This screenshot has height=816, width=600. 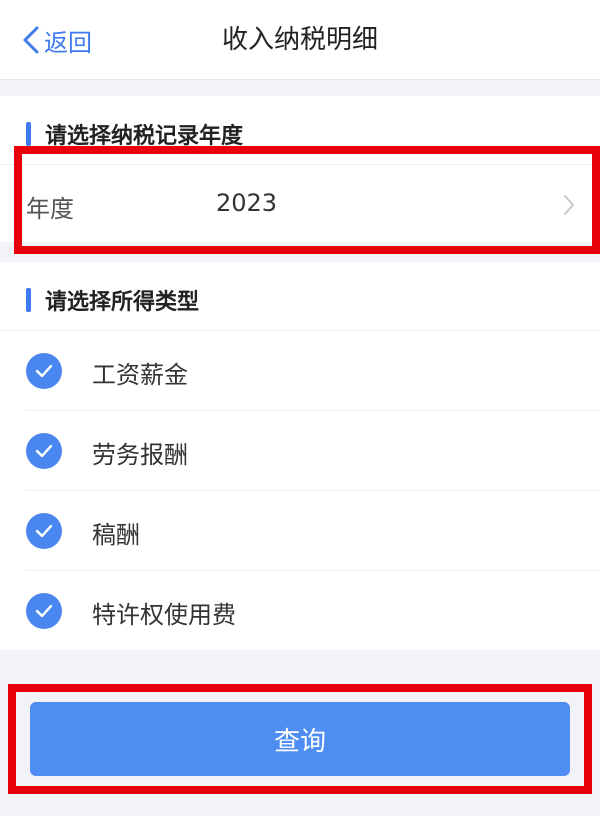 I want to click on nav-bar: 返回 收入纳税明细, so click(x=300, y=40).